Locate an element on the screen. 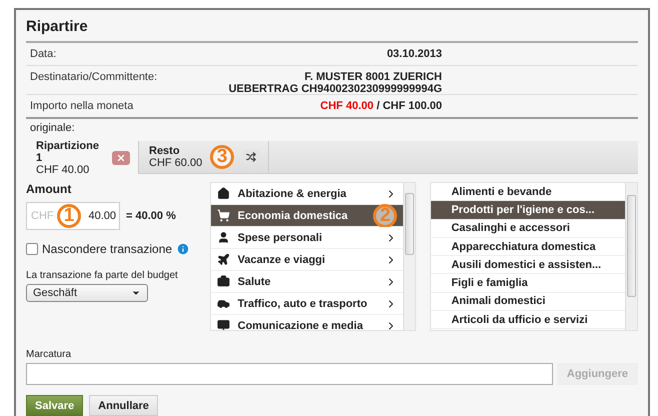 Image resolution: width=658 pixels, height=416 pixels. marking-label: Marcatura is located at coordinates (49, 354).